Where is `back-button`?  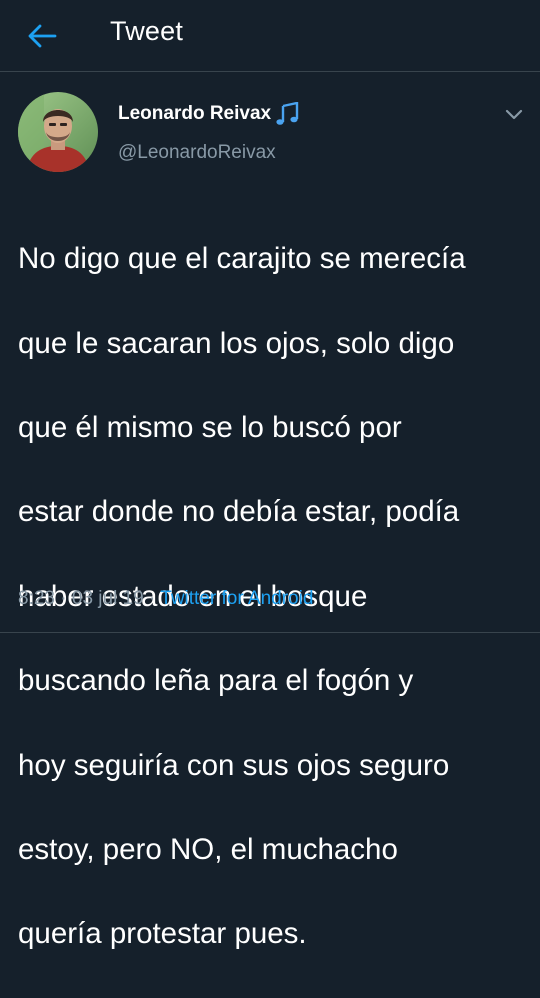
back-button is located at coordinates (42, 36).